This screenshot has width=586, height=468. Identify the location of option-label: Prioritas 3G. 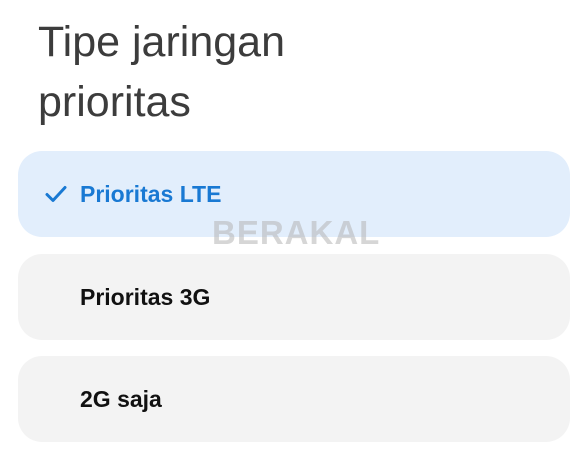
(145, 297).